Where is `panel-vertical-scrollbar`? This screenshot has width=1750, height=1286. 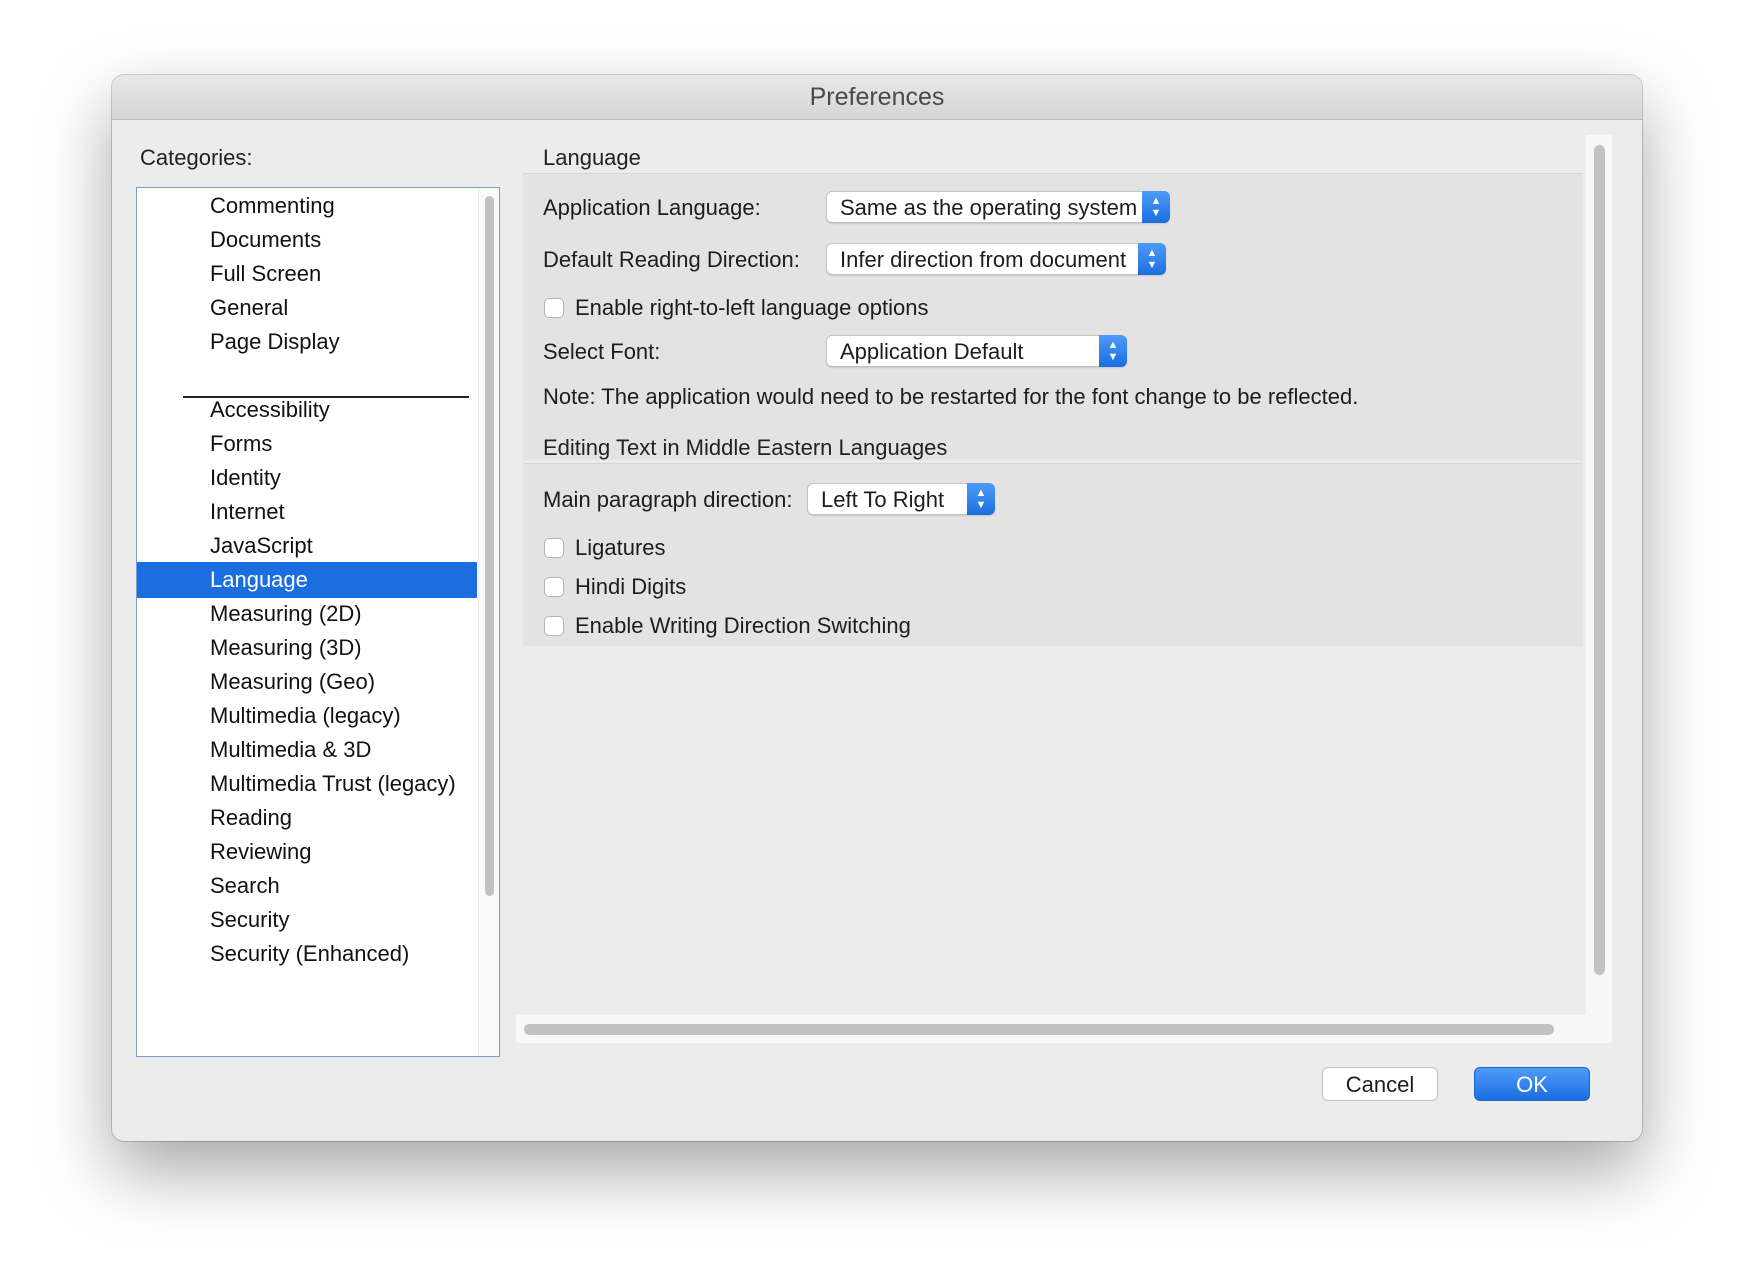 panel-vertical-scrollbar is located at coordinates (1599, 575).